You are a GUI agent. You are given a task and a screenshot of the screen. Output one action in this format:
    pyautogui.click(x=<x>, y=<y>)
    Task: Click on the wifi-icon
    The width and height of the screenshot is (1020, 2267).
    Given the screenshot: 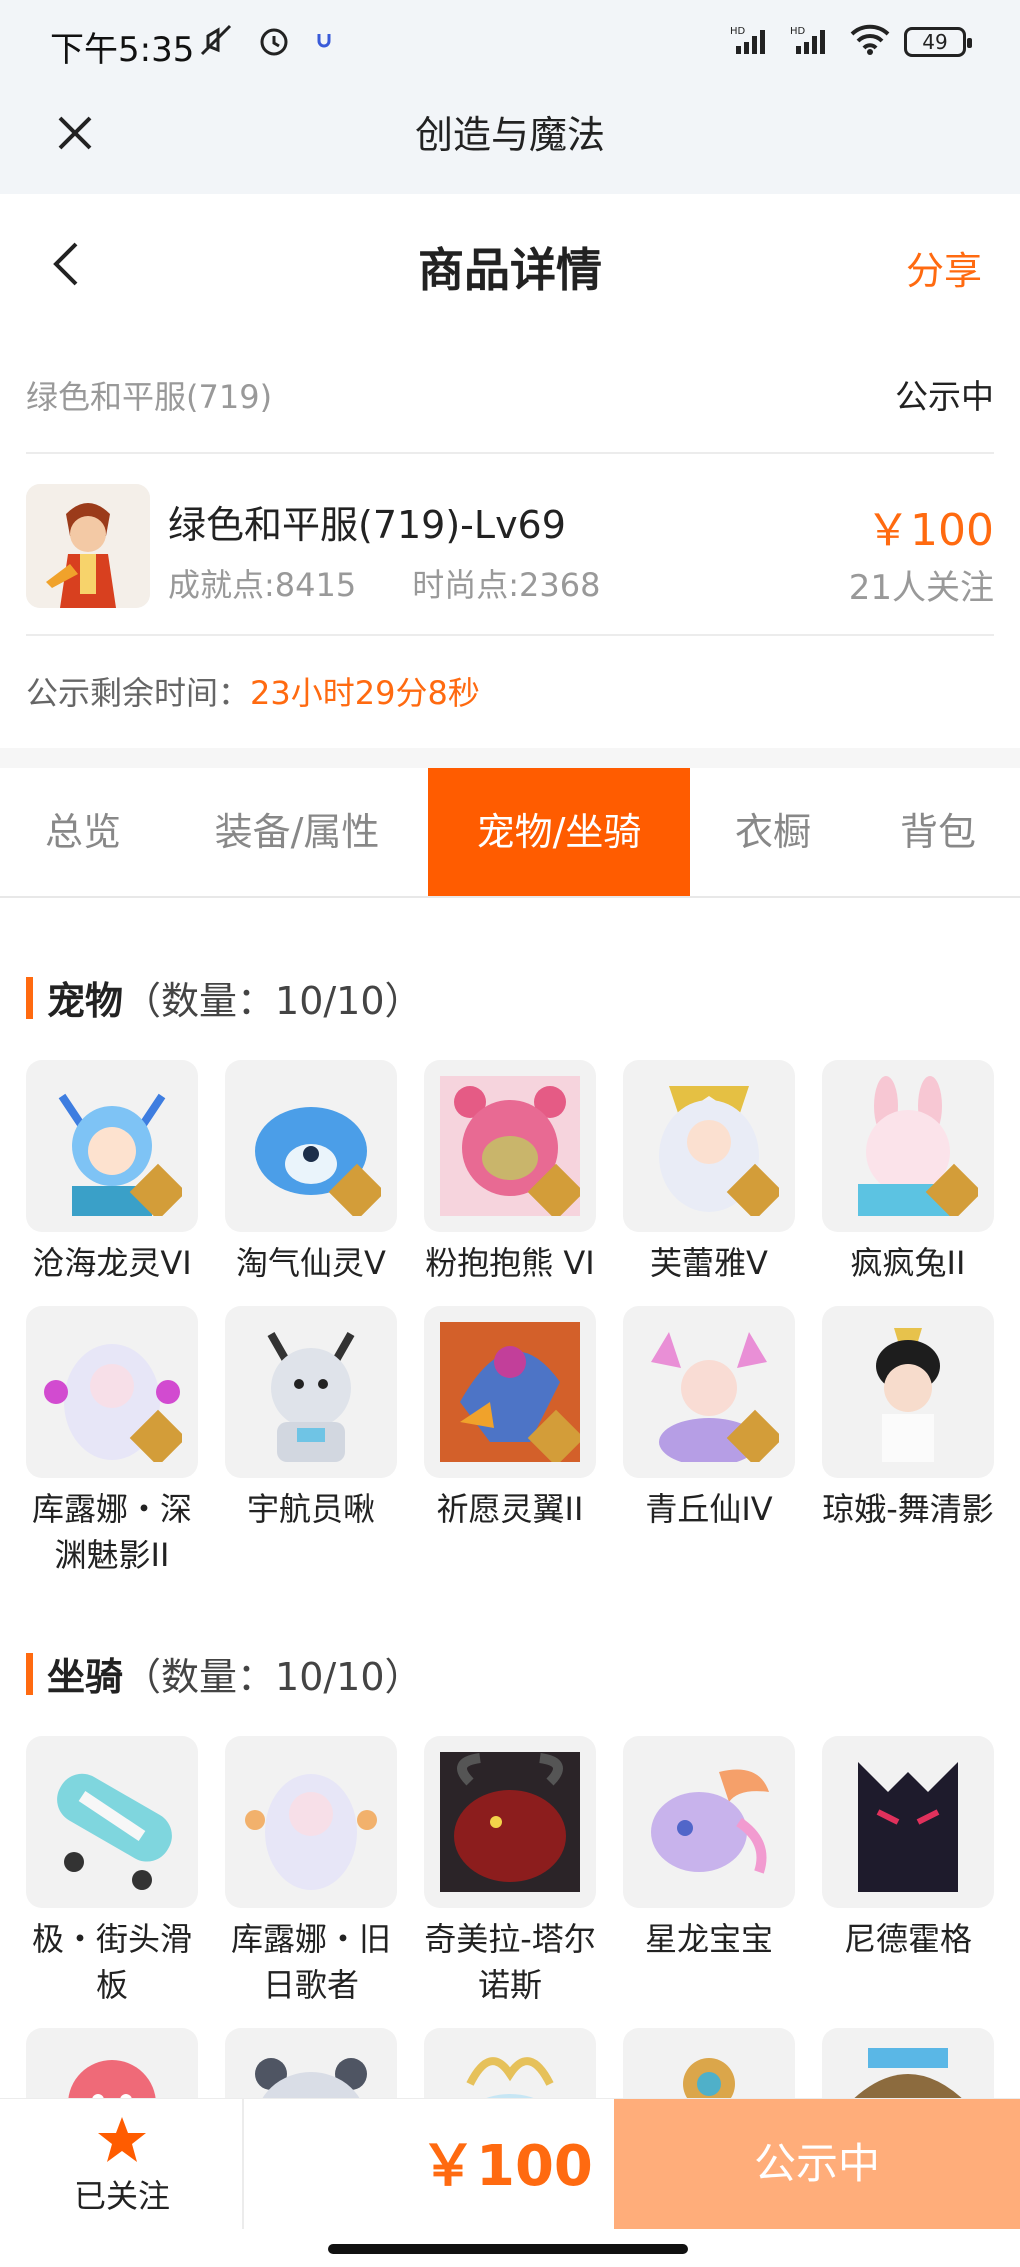 What is the action you would take?
    pyautogui.click(x=870, y=42)
    